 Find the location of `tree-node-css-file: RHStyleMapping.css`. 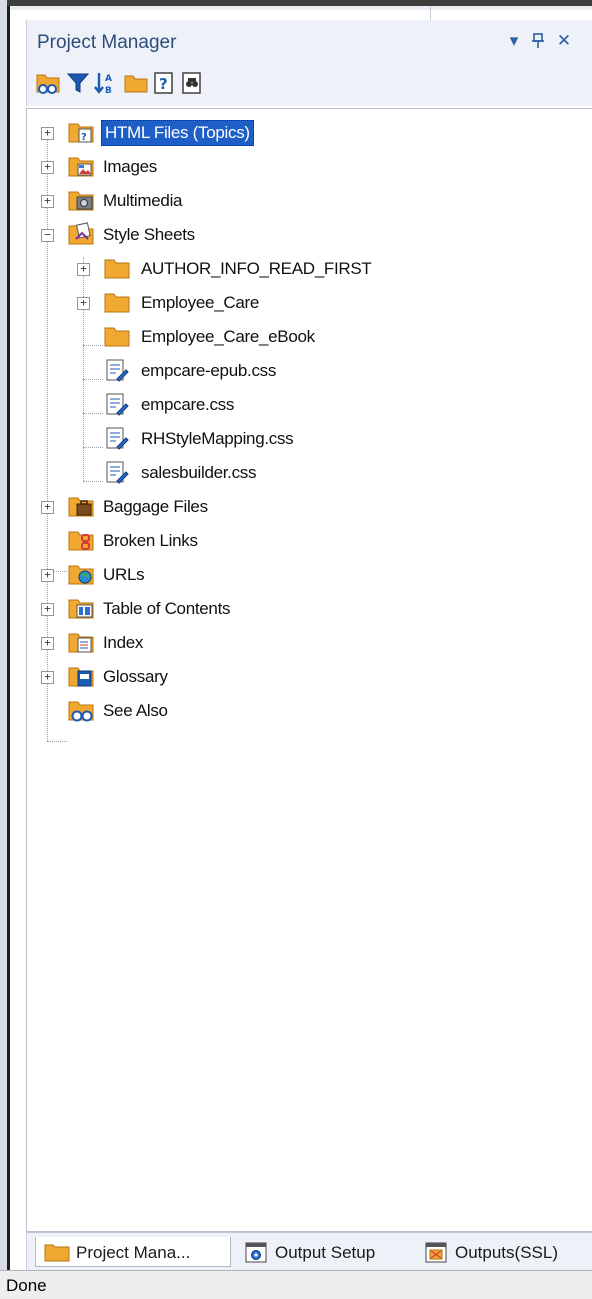

tree-node-css-file: RHStyleMapping.css is located at coordinates (327, 439).